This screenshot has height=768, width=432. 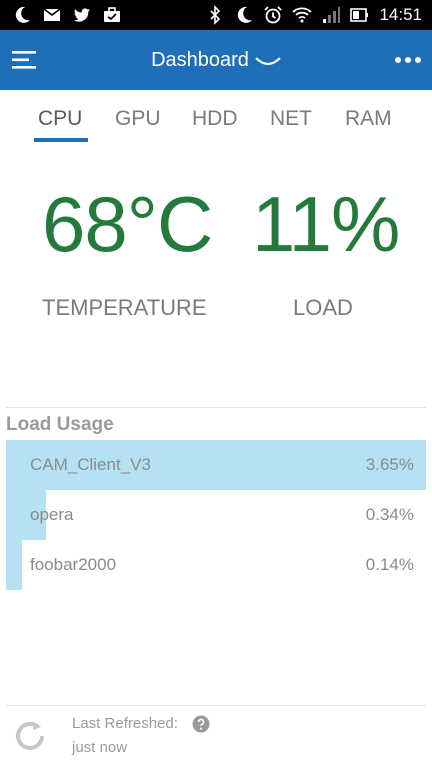 What do you see at coordinates (313, 15) in the screenshot?
I see `status-bar-system: 14:51` at bounding box center [313, 15].